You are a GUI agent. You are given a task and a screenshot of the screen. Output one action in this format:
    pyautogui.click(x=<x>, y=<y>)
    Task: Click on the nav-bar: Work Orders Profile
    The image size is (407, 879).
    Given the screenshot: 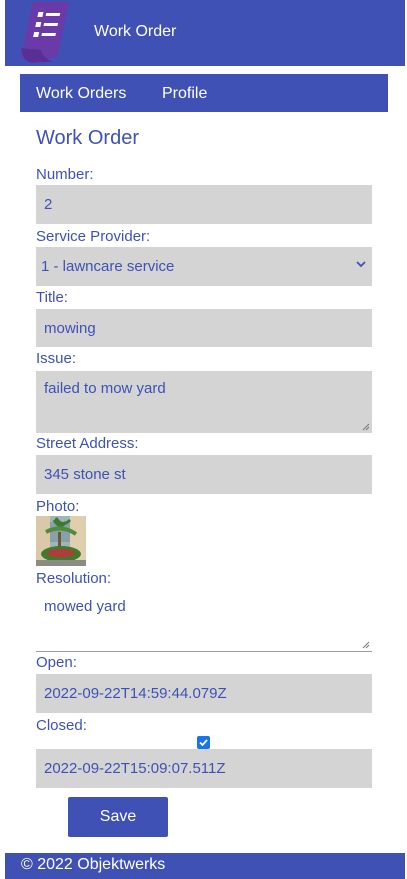 What is the action you would take?
    pyautogui.click(x=204, y=93)
    